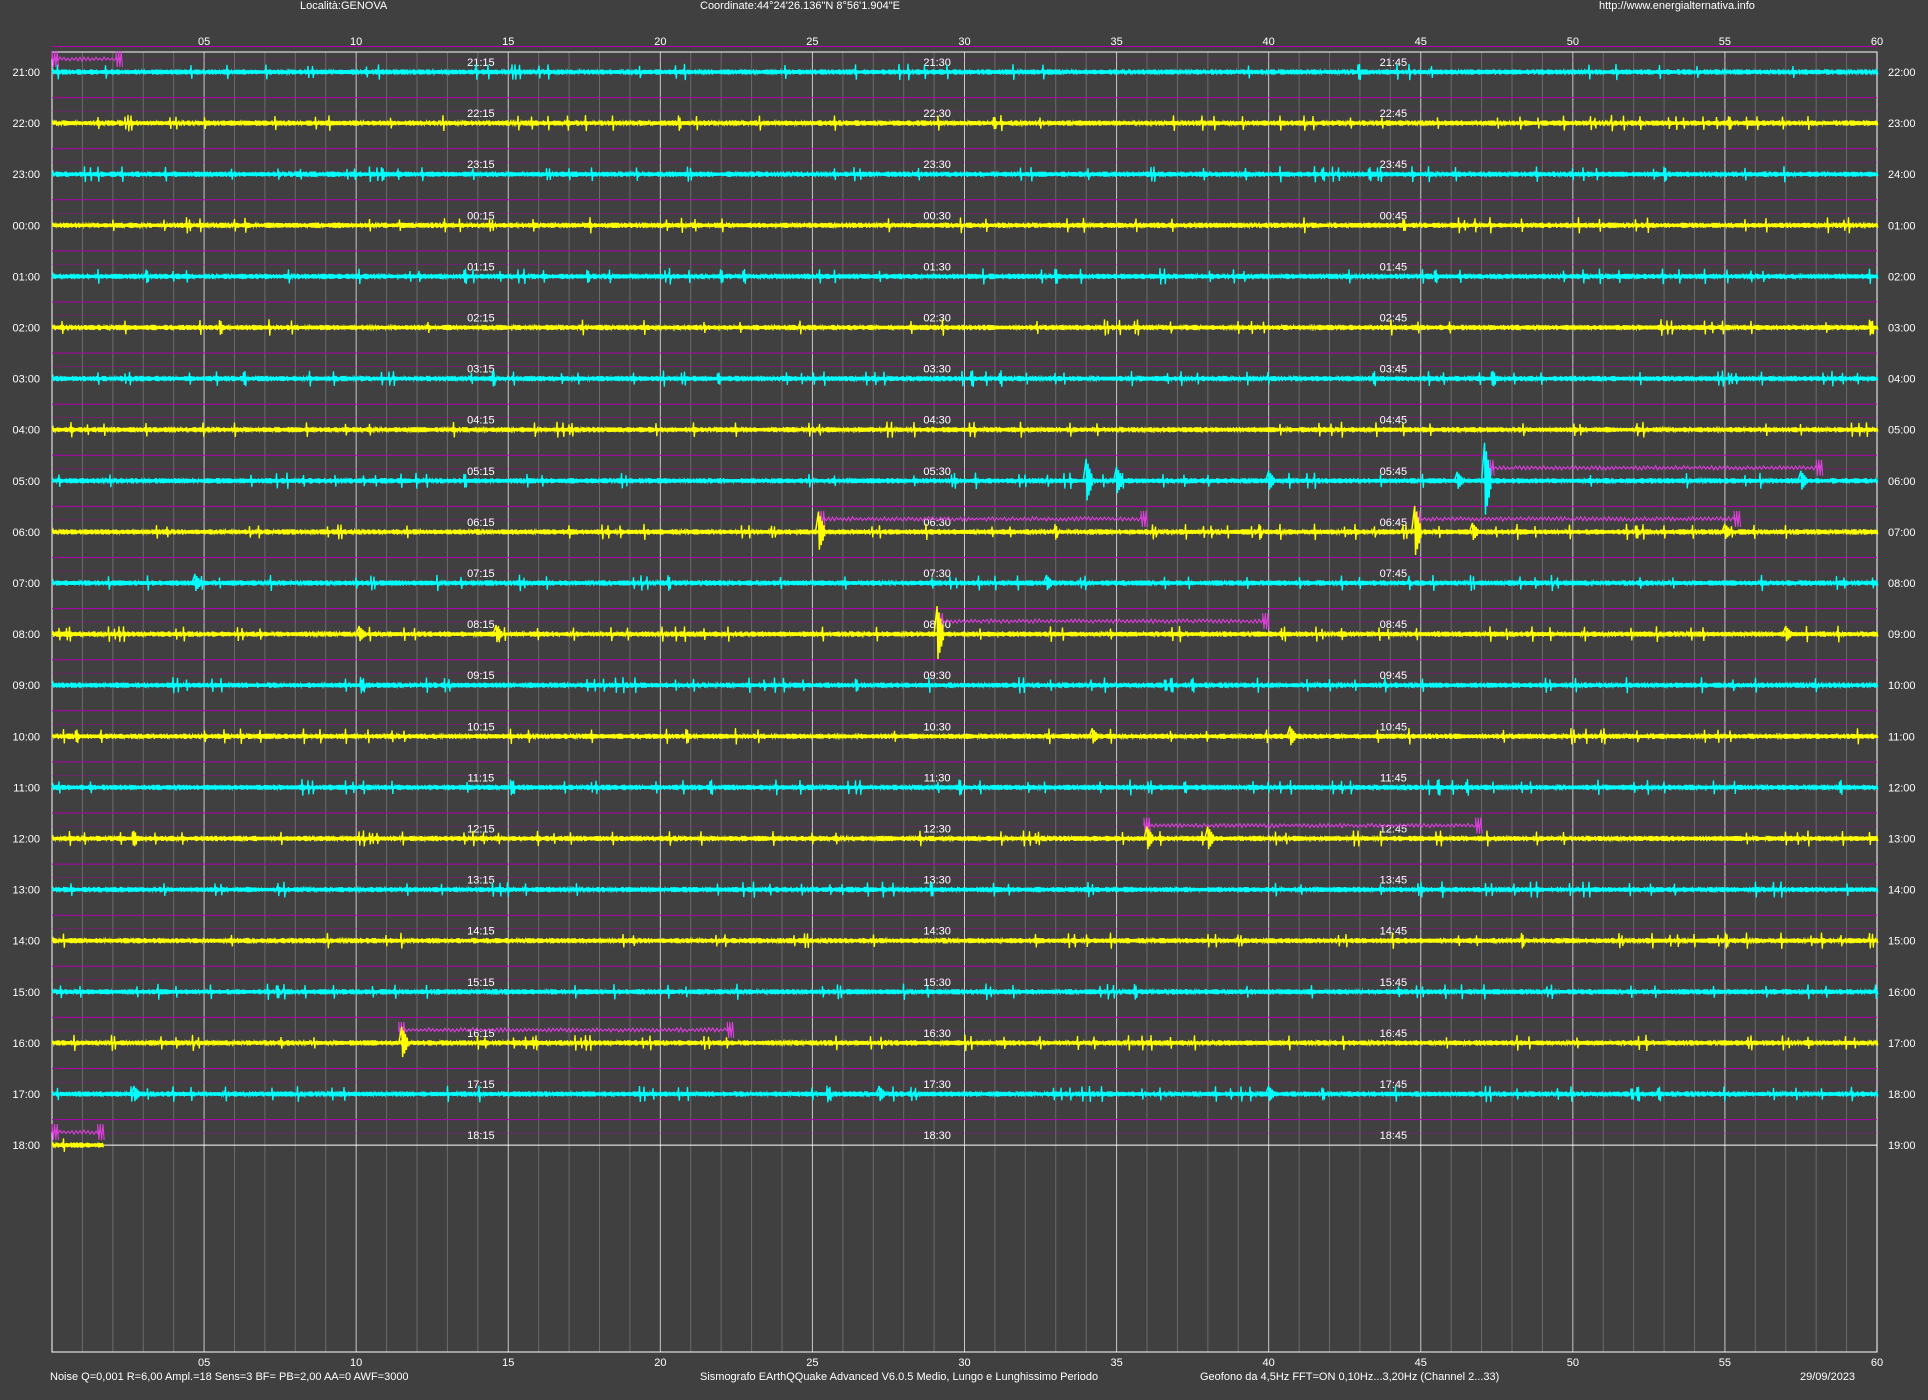 This screenshot has width=1928, height=1400. Describe the element at coordinates (812, 1363) in the screenshot. I see `x-tick-label-bottom: 25` at that location.